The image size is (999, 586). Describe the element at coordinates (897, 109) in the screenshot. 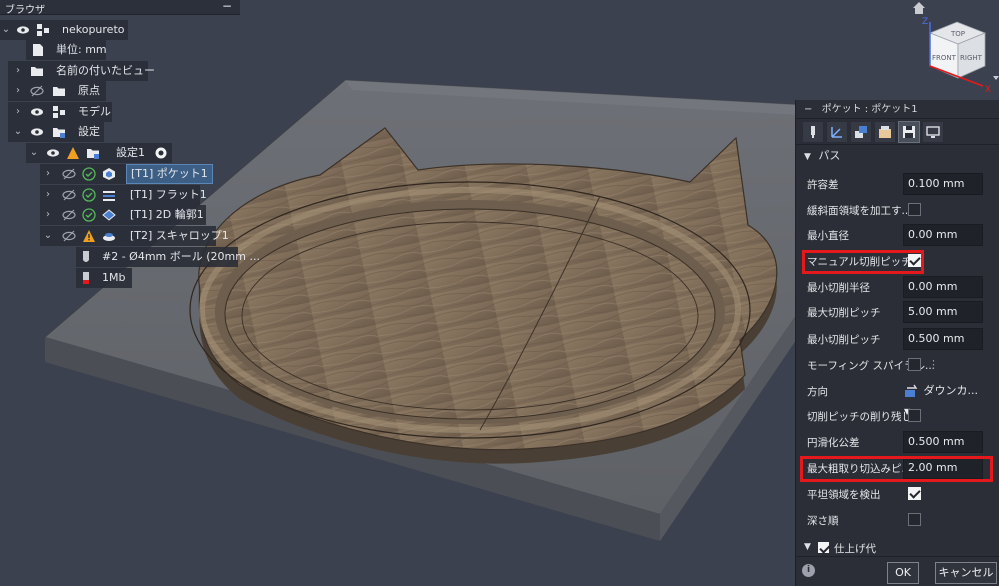

I see `panel-header: − ポケット : ポケット1` at that location.